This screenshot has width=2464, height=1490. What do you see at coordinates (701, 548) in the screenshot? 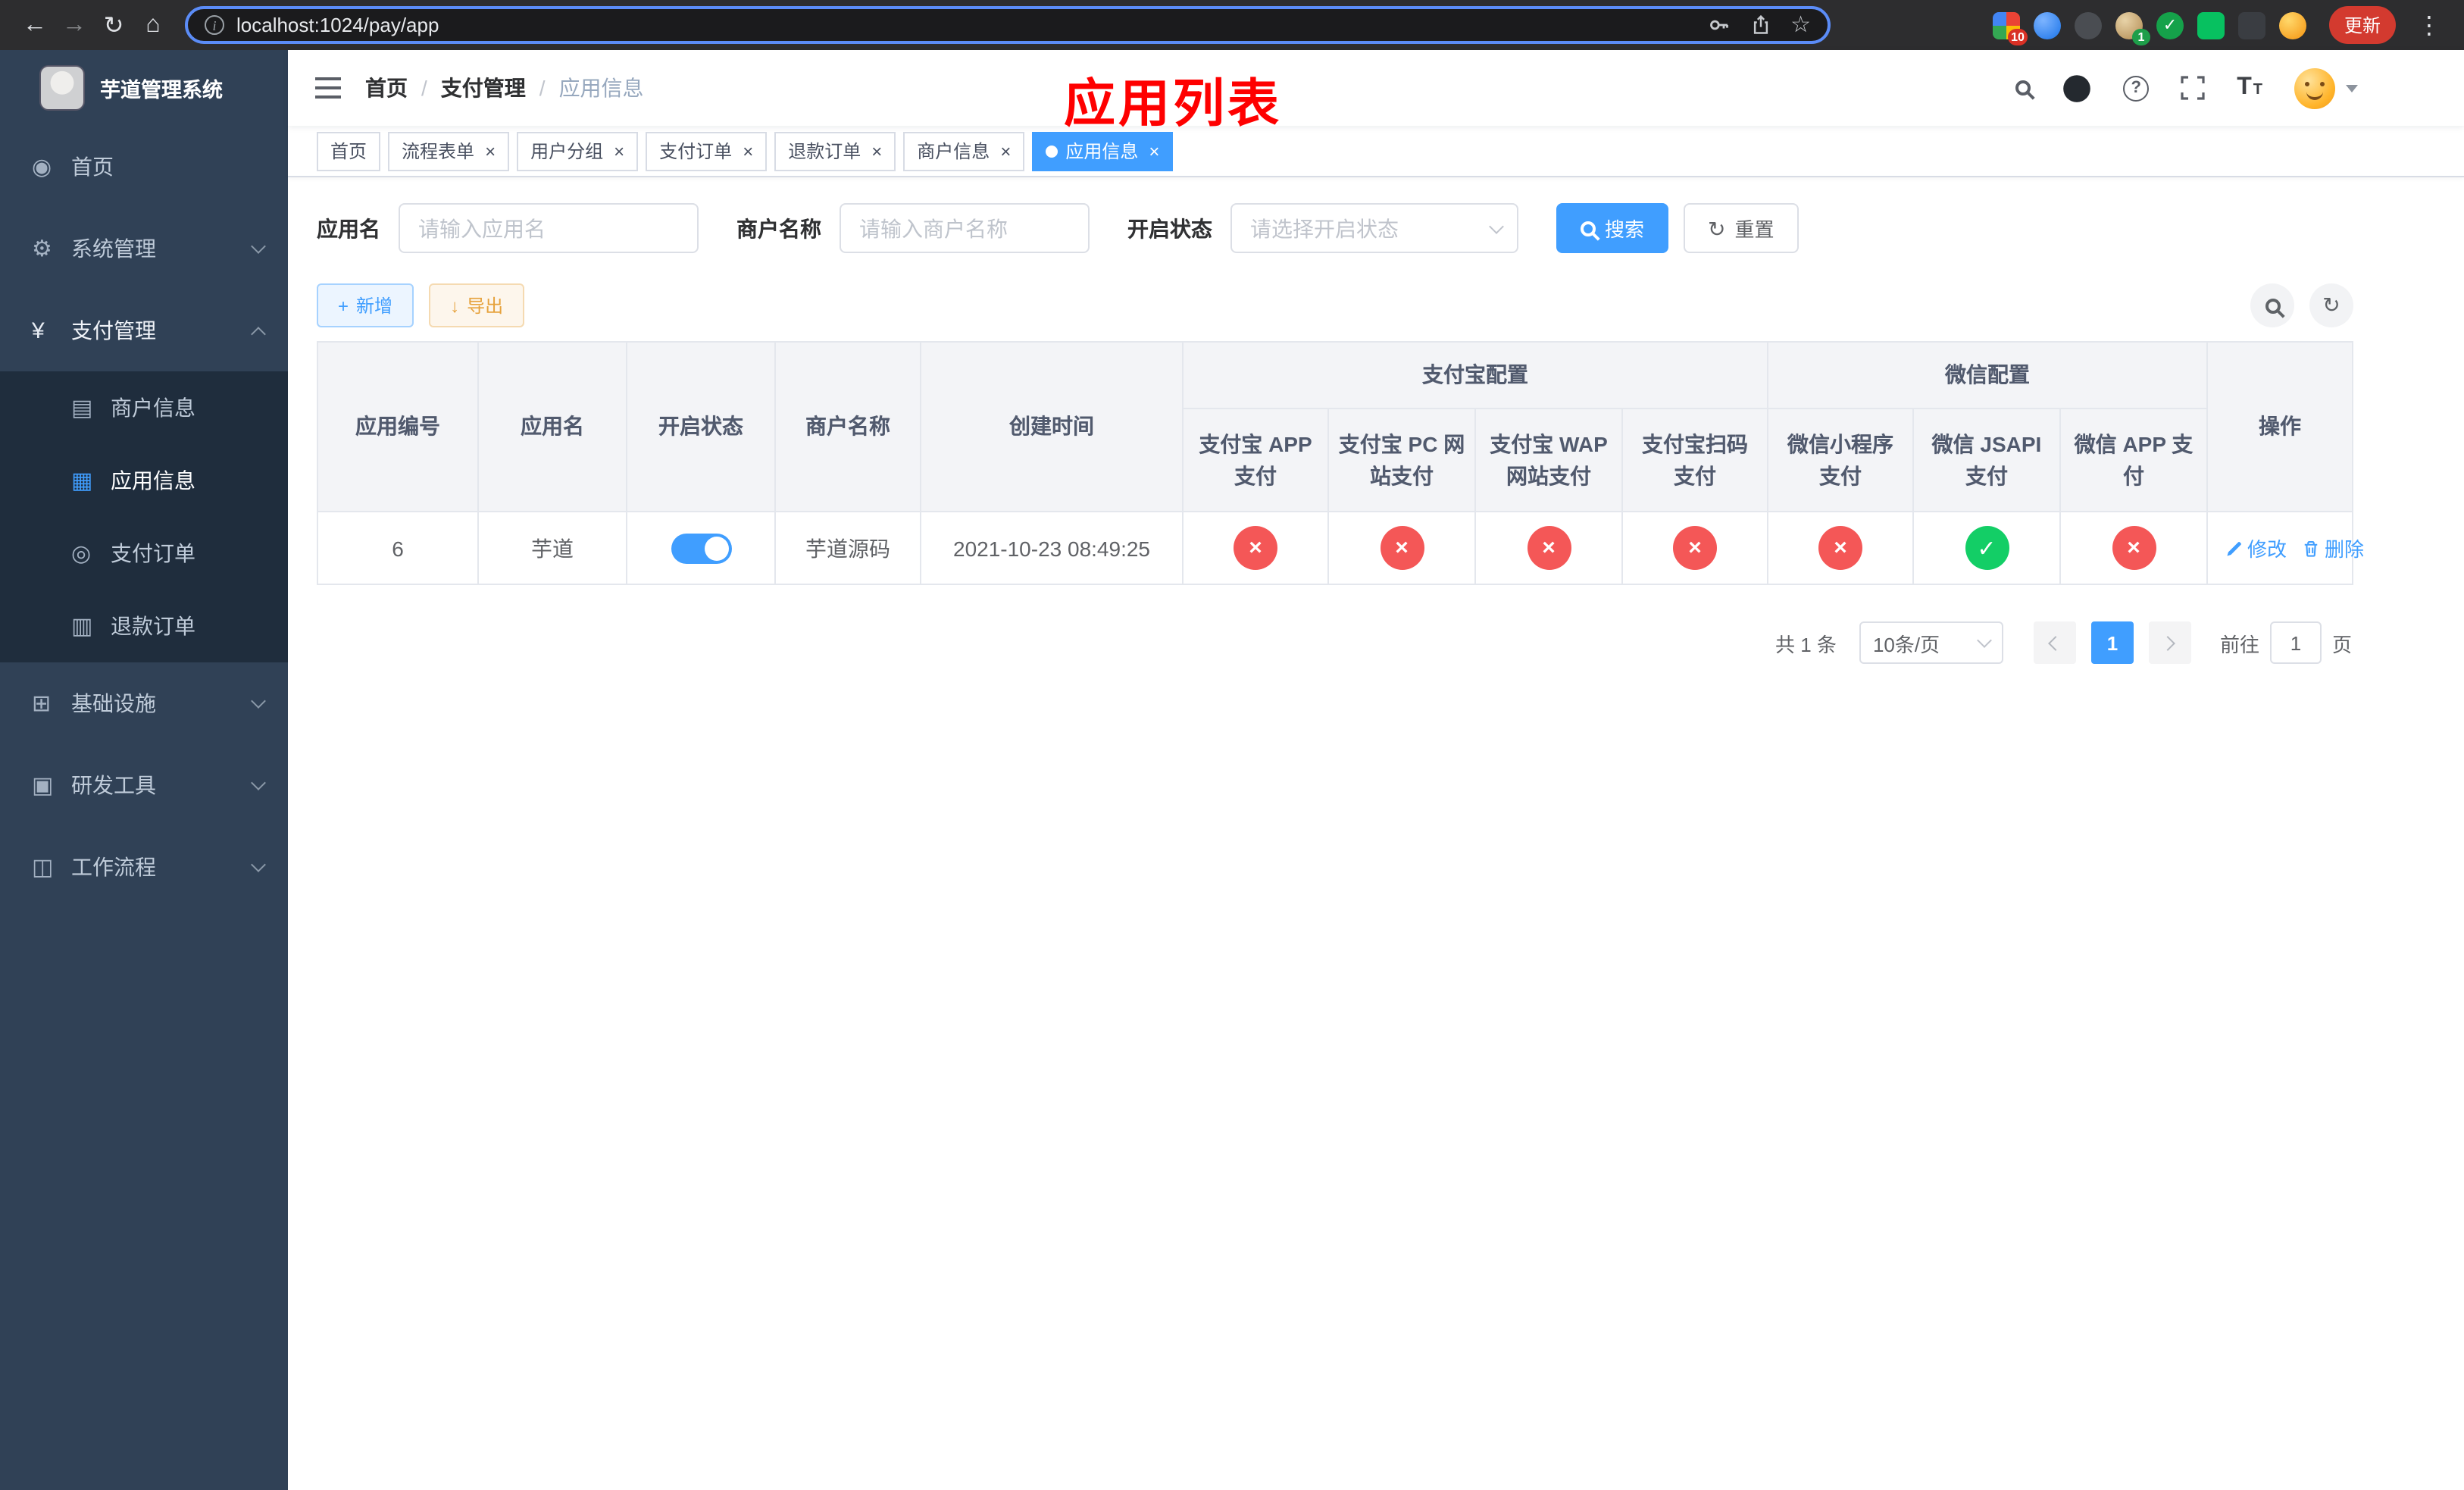
I see `status-toggle` at bounding box center [701, 548].